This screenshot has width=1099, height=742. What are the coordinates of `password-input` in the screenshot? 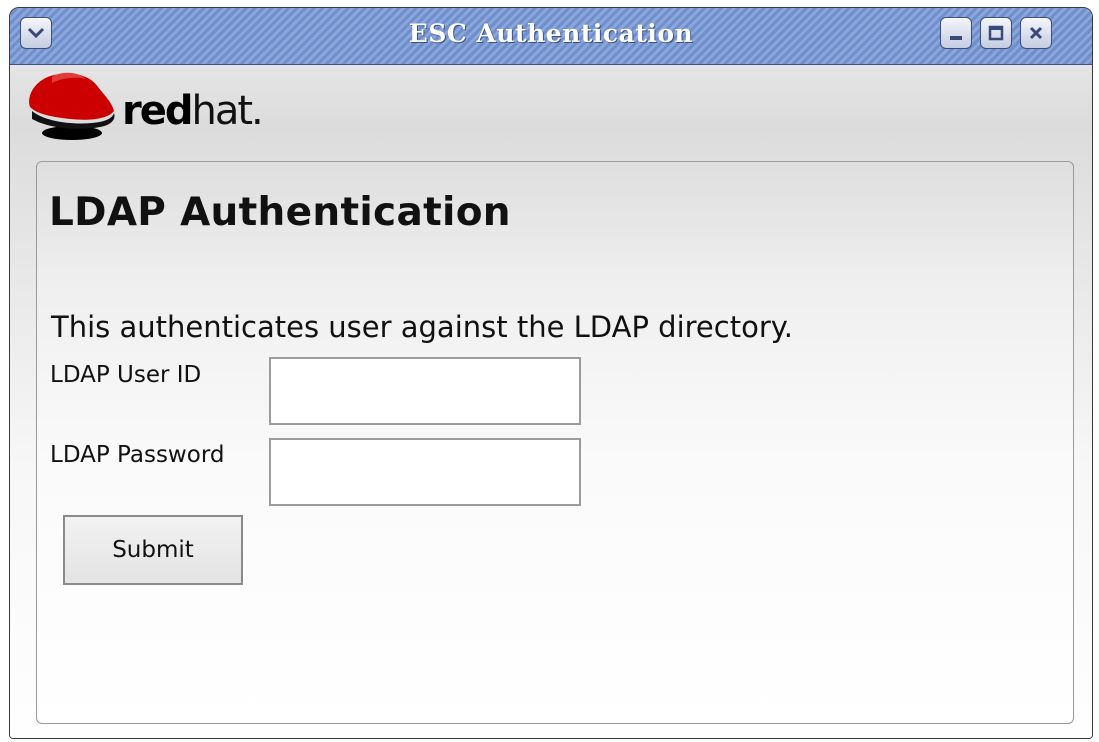 It's located at (425, 472).